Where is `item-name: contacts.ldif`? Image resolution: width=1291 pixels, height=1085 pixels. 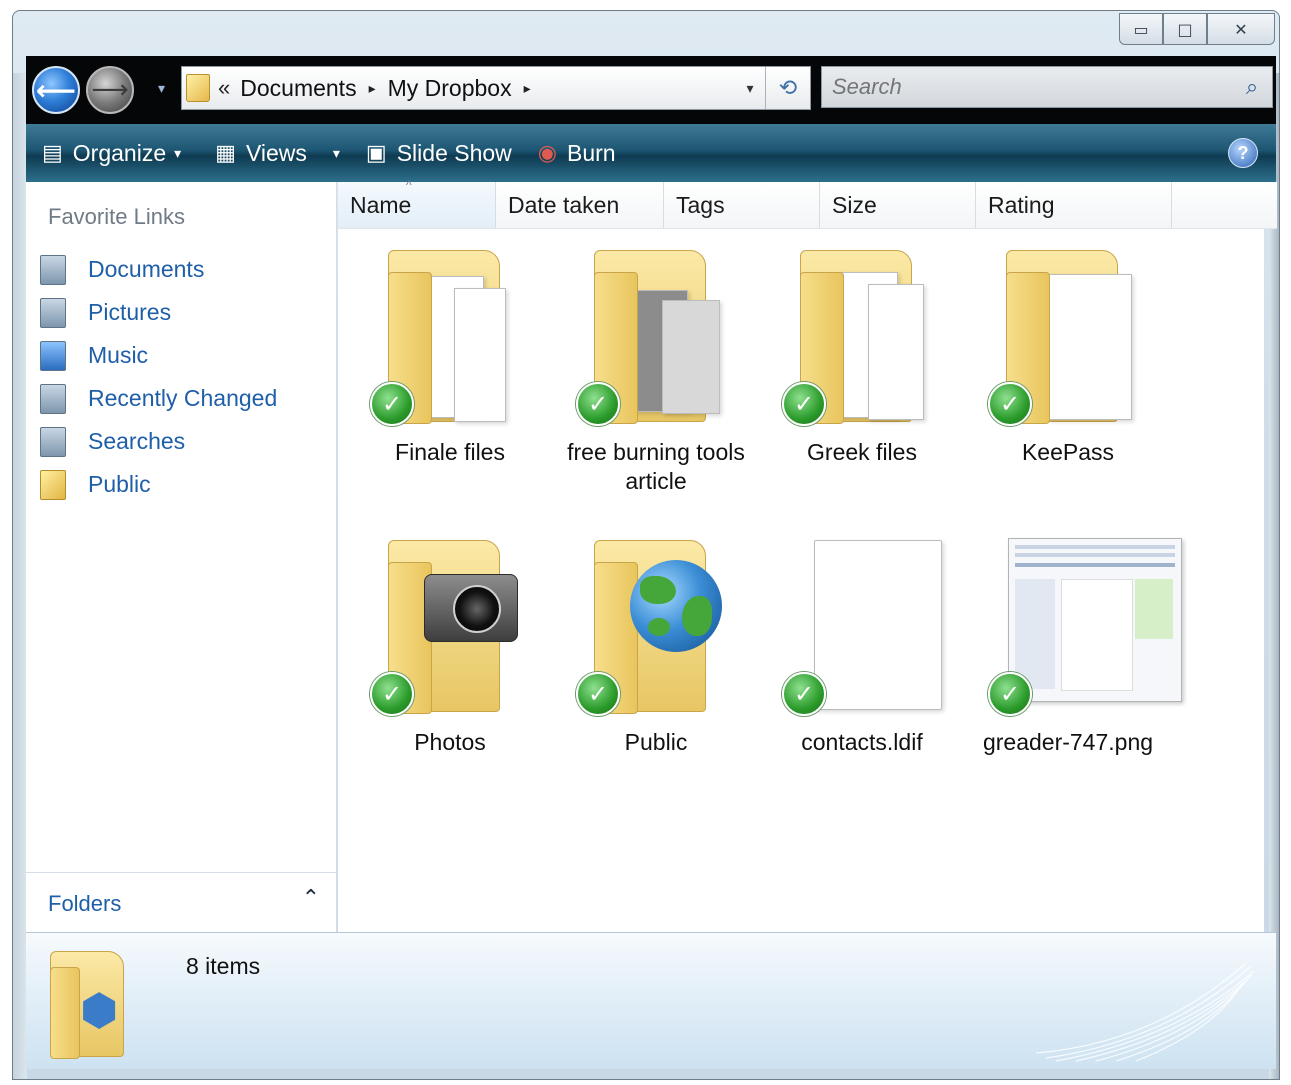
item-name: contacts.ldif is located at coordinates (862, 742).